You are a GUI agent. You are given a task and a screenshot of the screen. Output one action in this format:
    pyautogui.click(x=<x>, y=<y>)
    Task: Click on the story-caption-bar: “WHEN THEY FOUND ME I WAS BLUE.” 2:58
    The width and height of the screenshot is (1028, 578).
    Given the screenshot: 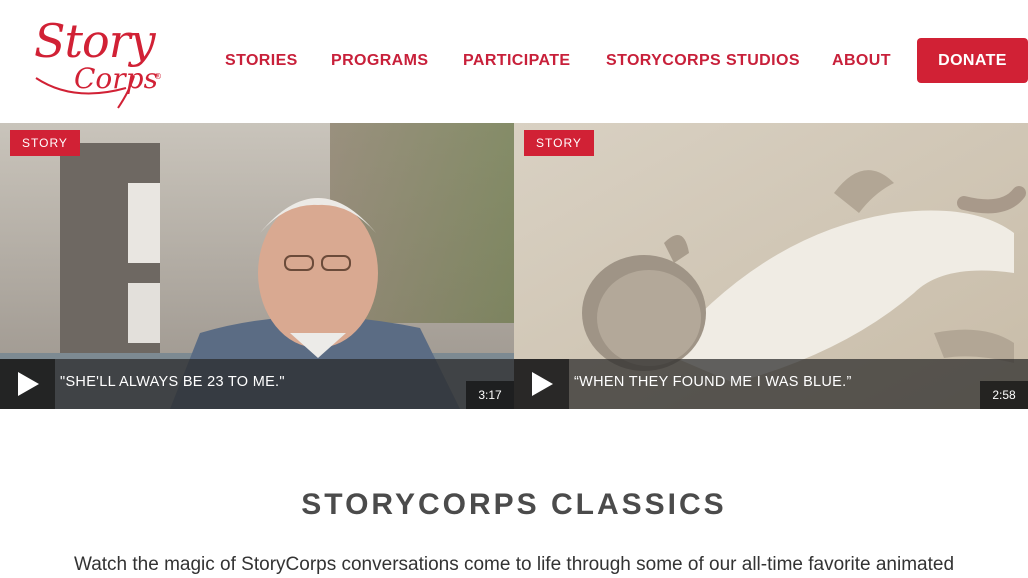 What is the action you would take?
    pyautogui.click(x=771, y=384)
    